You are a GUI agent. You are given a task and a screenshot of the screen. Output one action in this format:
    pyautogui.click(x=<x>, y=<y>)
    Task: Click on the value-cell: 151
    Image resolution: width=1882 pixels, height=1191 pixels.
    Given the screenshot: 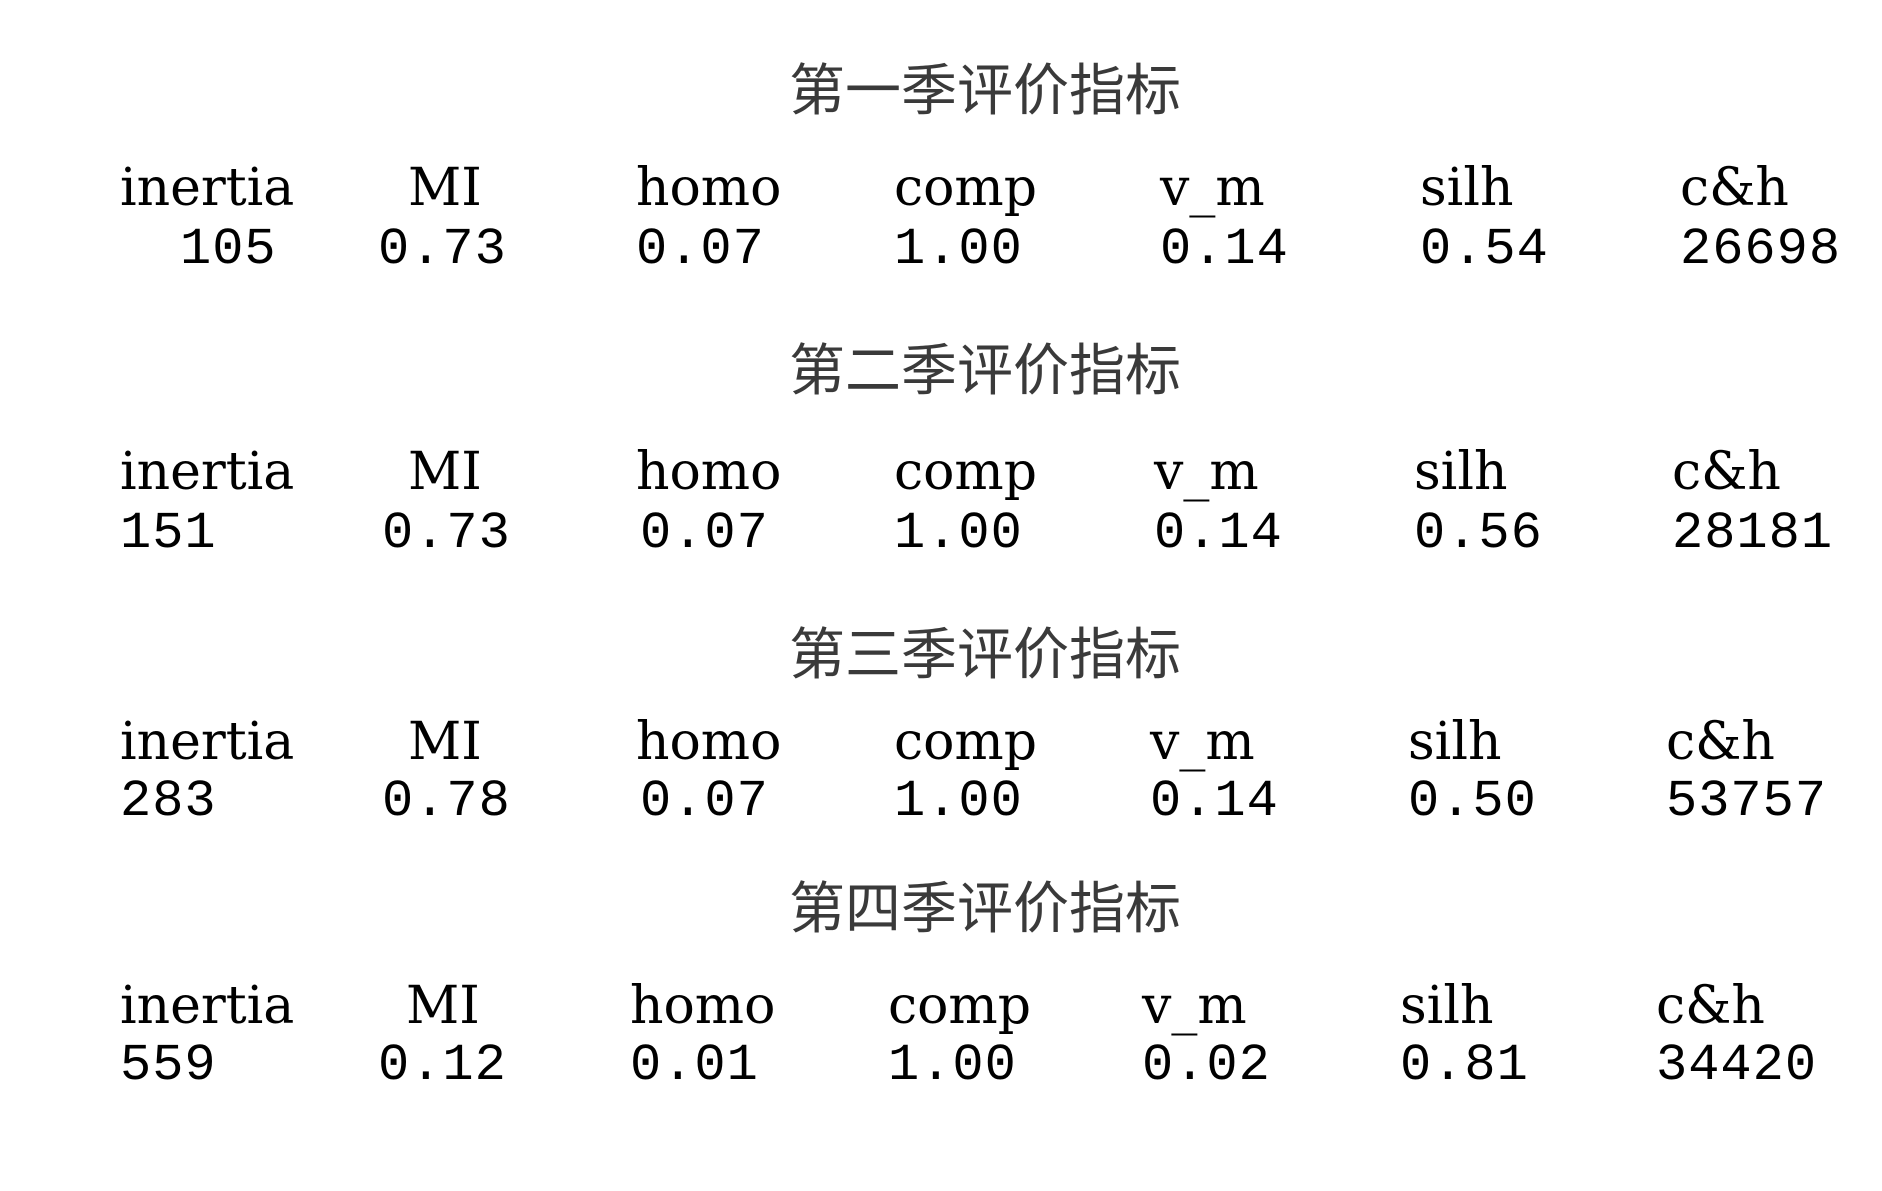 What is the action you would take?
    pyautogui.click(x=168, y=533)
    